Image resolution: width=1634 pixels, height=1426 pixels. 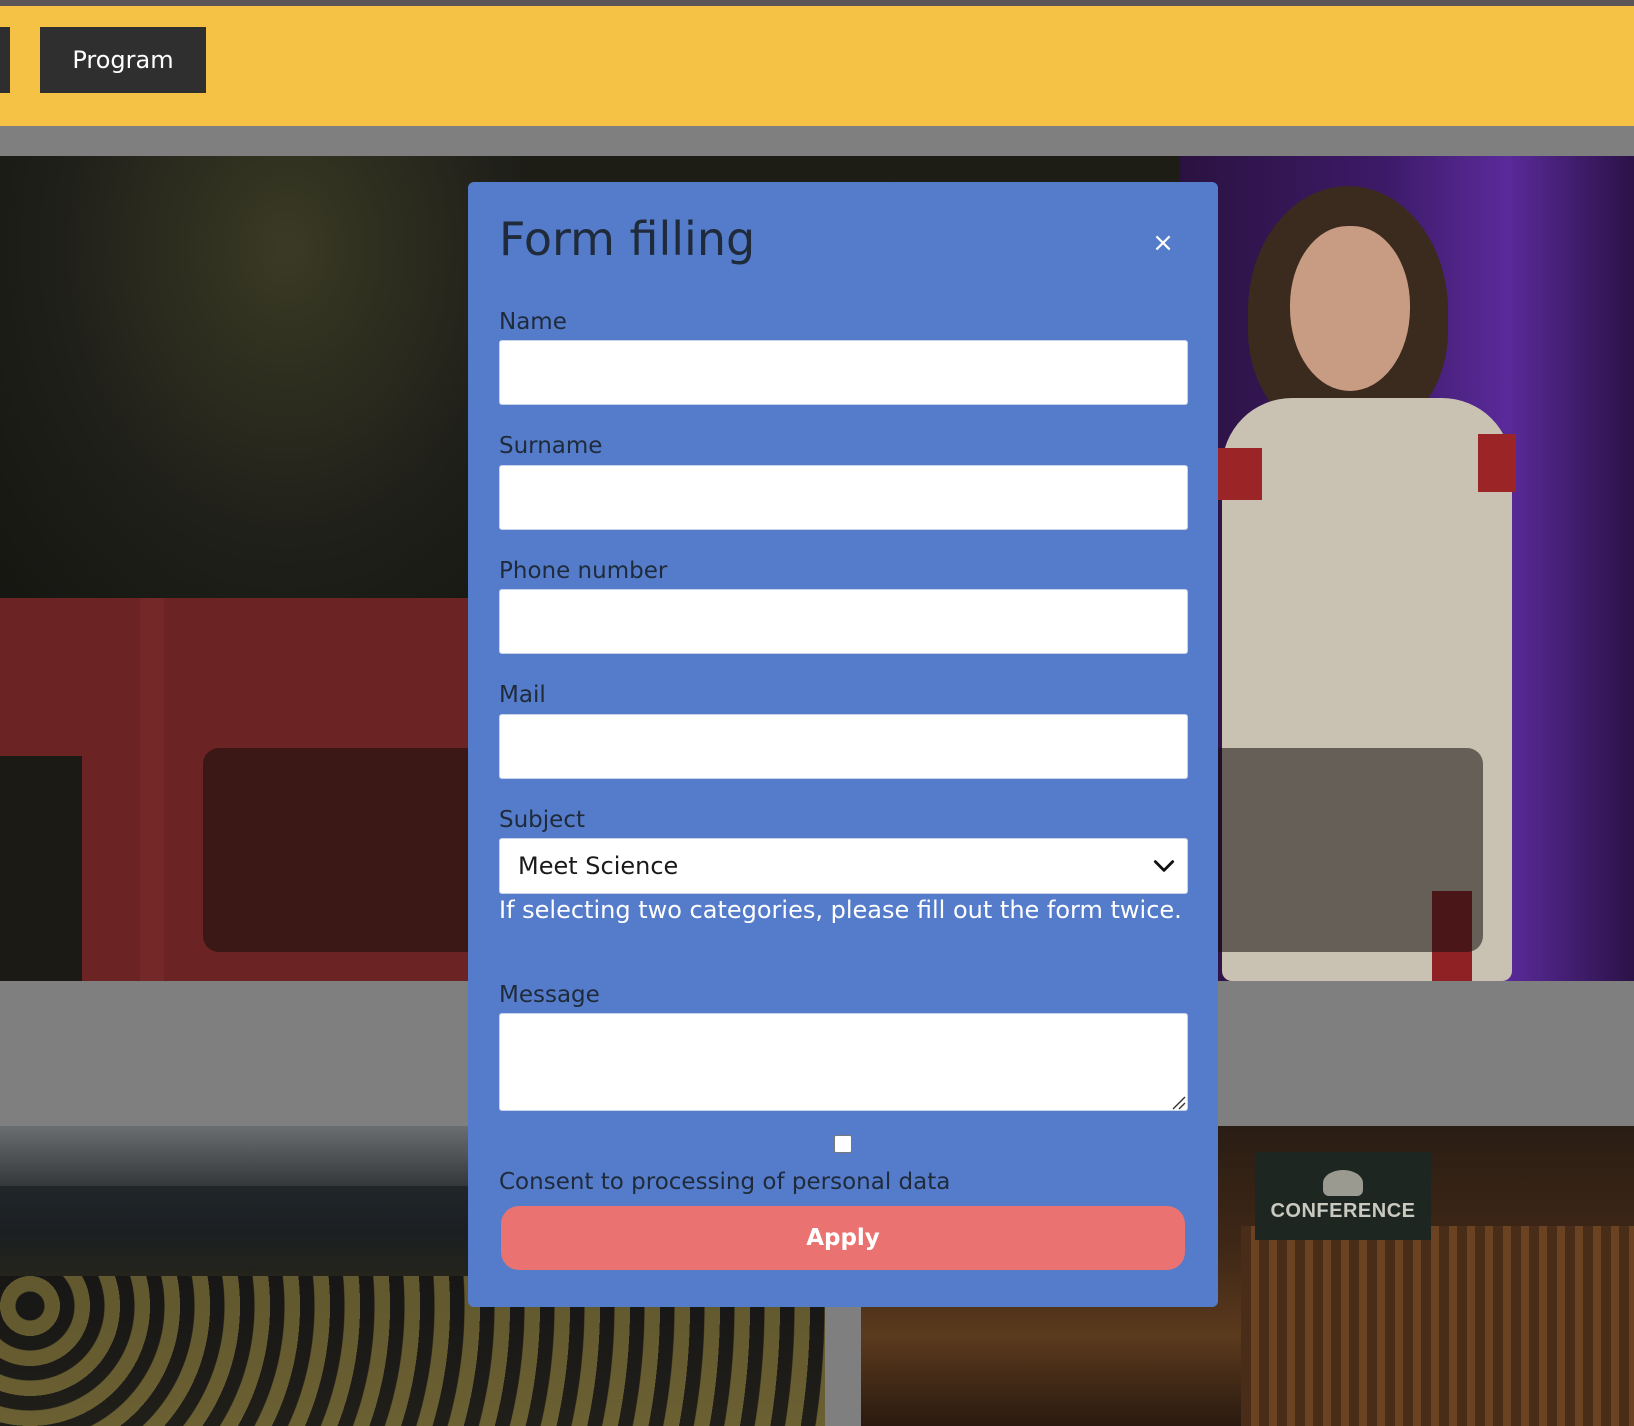 I want to click on surname-input, so click(x=843, y=497).